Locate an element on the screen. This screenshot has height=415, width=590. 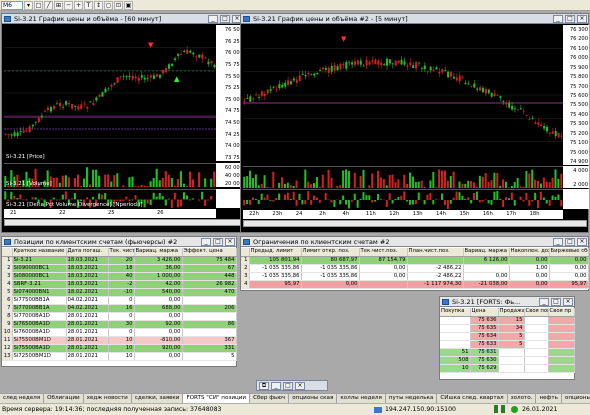
workspace-tab: опционы ртс is located at coordinates (575, 398).